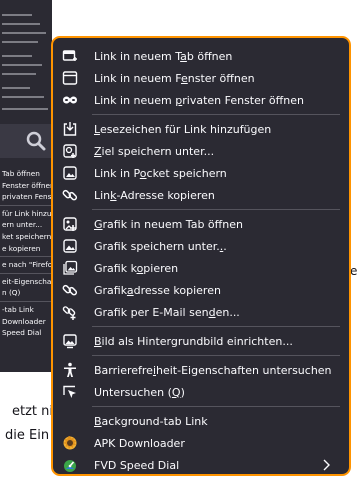  I want to click on menu-item-apk-downloader: APK Downloader, so click(201, 443).